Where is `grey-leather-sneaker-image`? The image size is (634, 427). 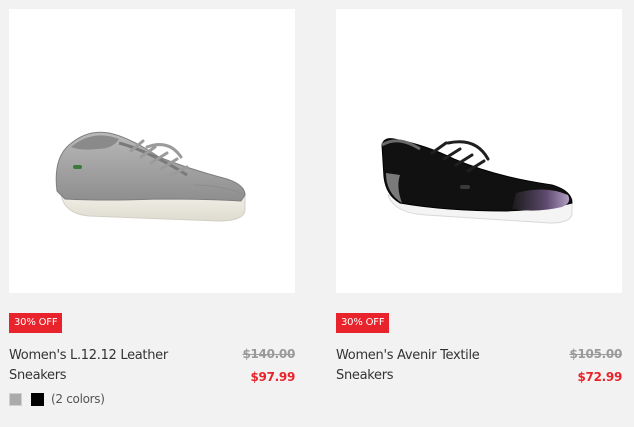
grey-leather-sneaker-image is located at coordinates (150, 176).